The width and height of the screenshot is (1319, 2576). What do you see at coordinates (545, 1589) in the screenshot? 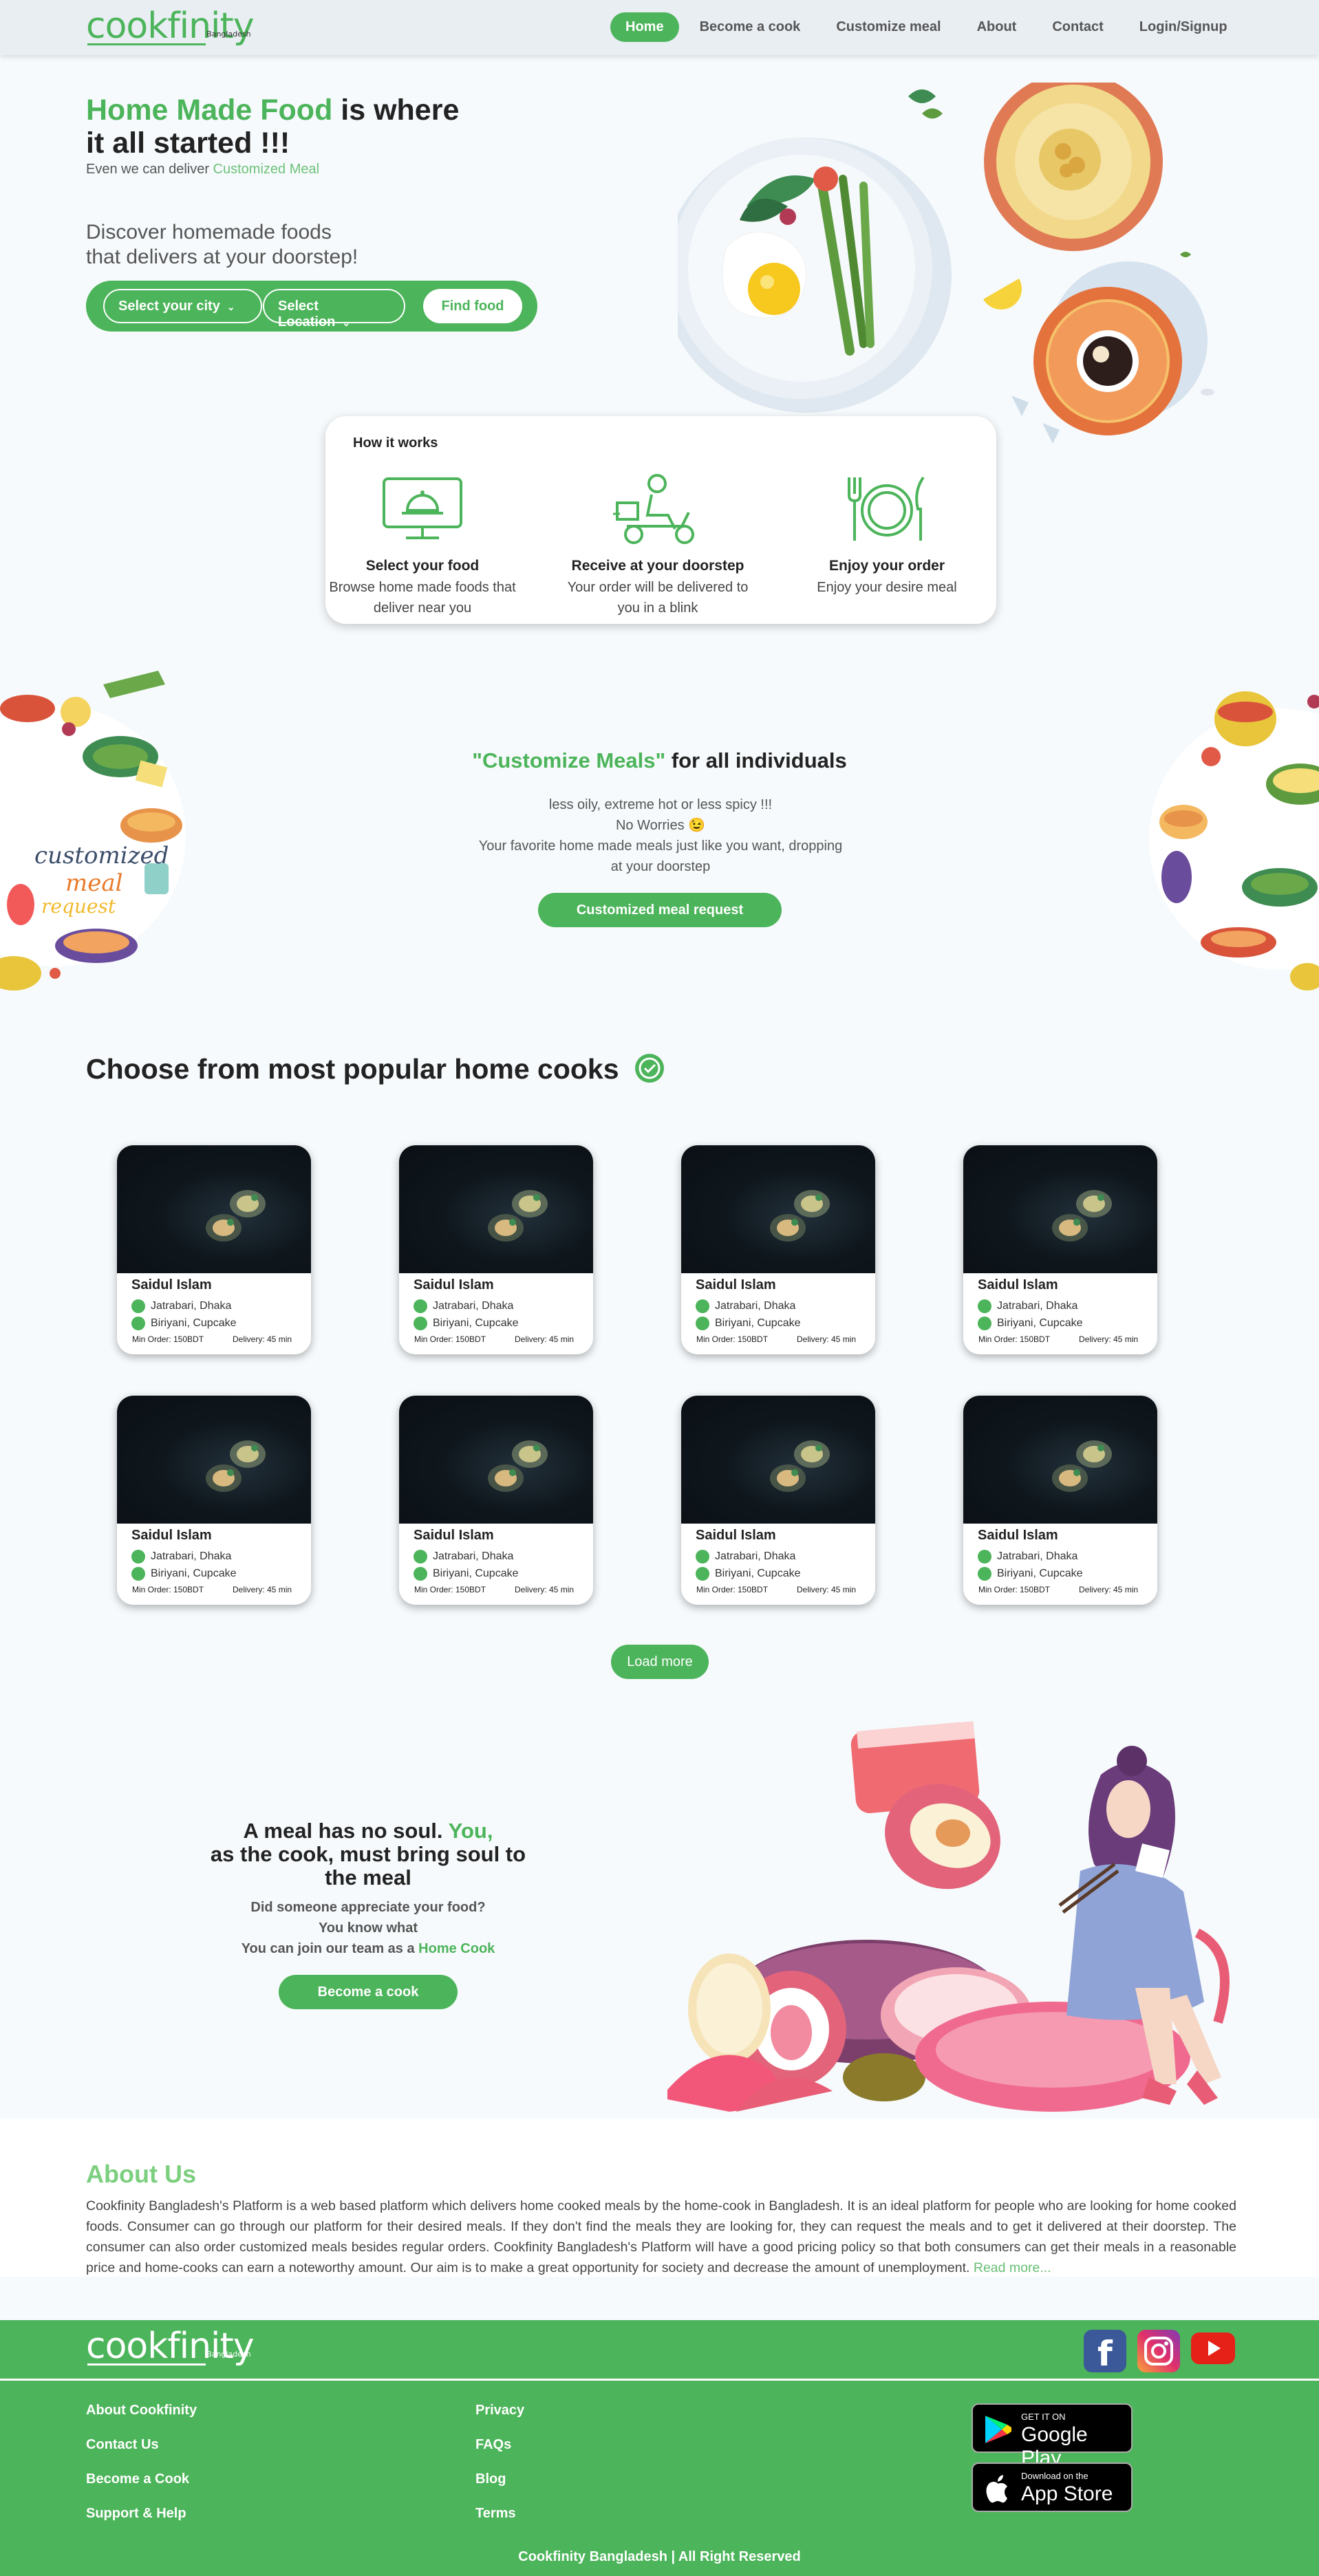
I see `cook-delivery-time: Delivery: 45 min` at bounding box center [545, 1589].